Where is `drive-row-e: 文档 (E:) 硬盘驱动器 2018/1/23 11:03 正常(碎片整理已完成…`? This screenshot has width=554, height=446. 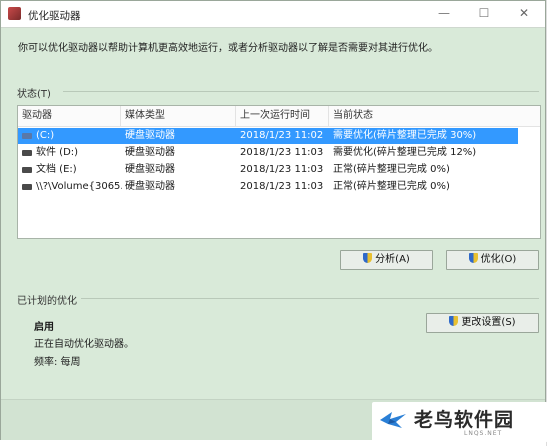
drive-row-e: 文档 (E:) 硬盘驱动器 2018/1/23 11:03 正常(碎片整理已完成… is located at coordinates (268, 170).